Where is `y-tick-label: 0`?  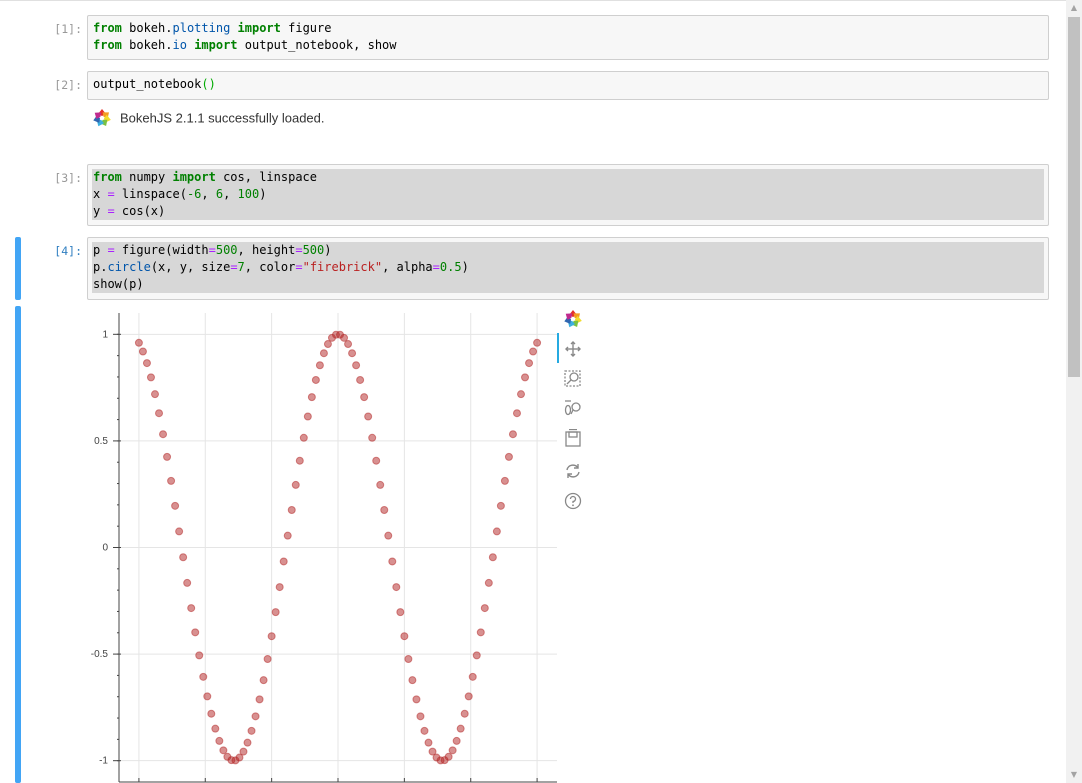
y-tick-label: 0 is located at coordinates (105, 548).